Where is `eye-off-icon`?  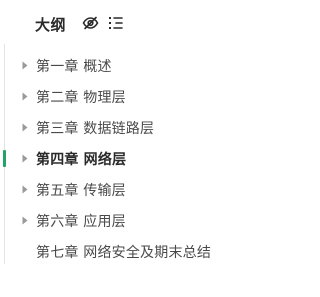 eye-off-icon is located at coordinates (90, 23).